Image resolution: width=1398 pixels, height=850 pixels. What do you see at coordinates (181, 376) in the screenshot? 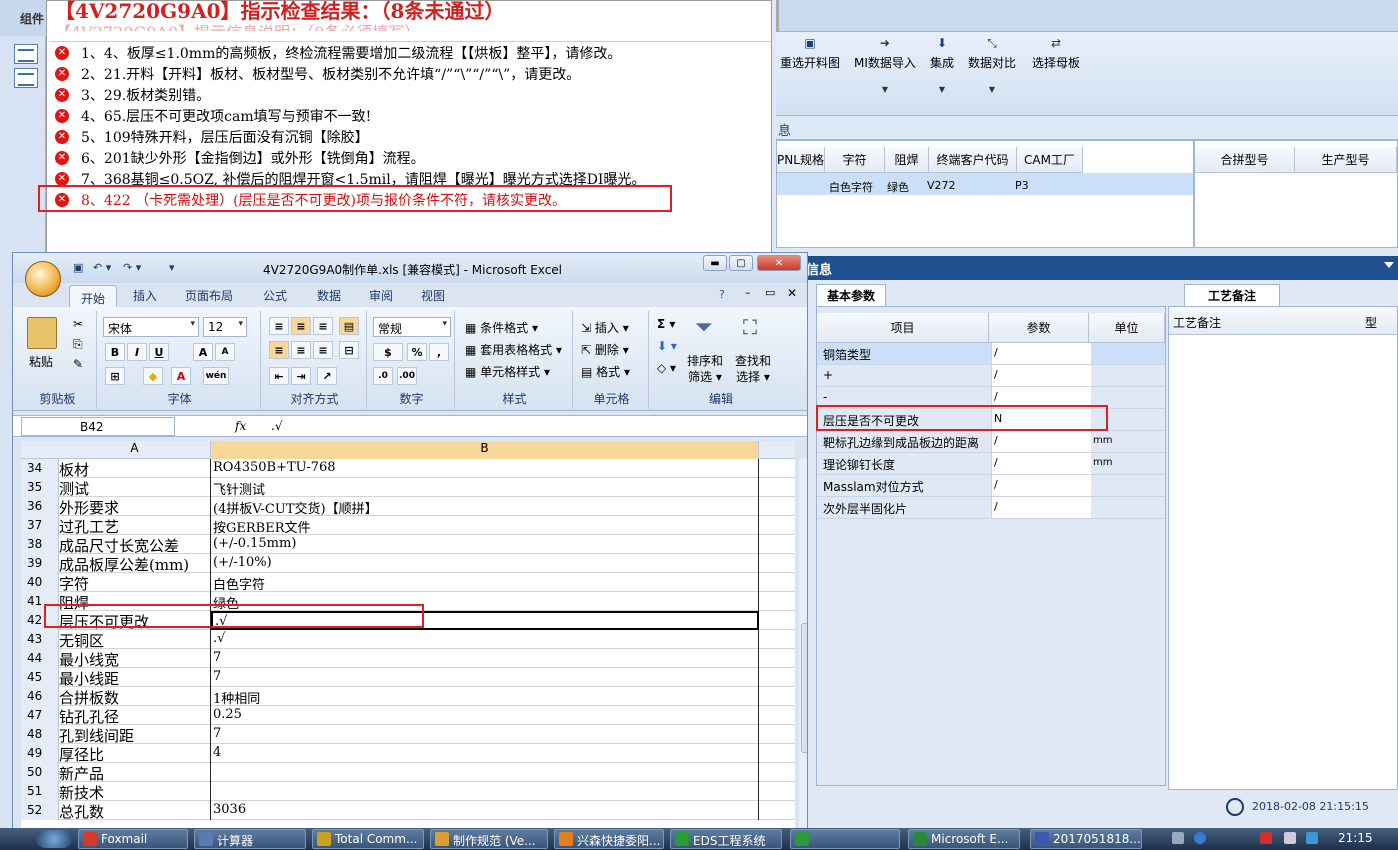
I see `font-color-button: A` at bounding box center [181, 376].